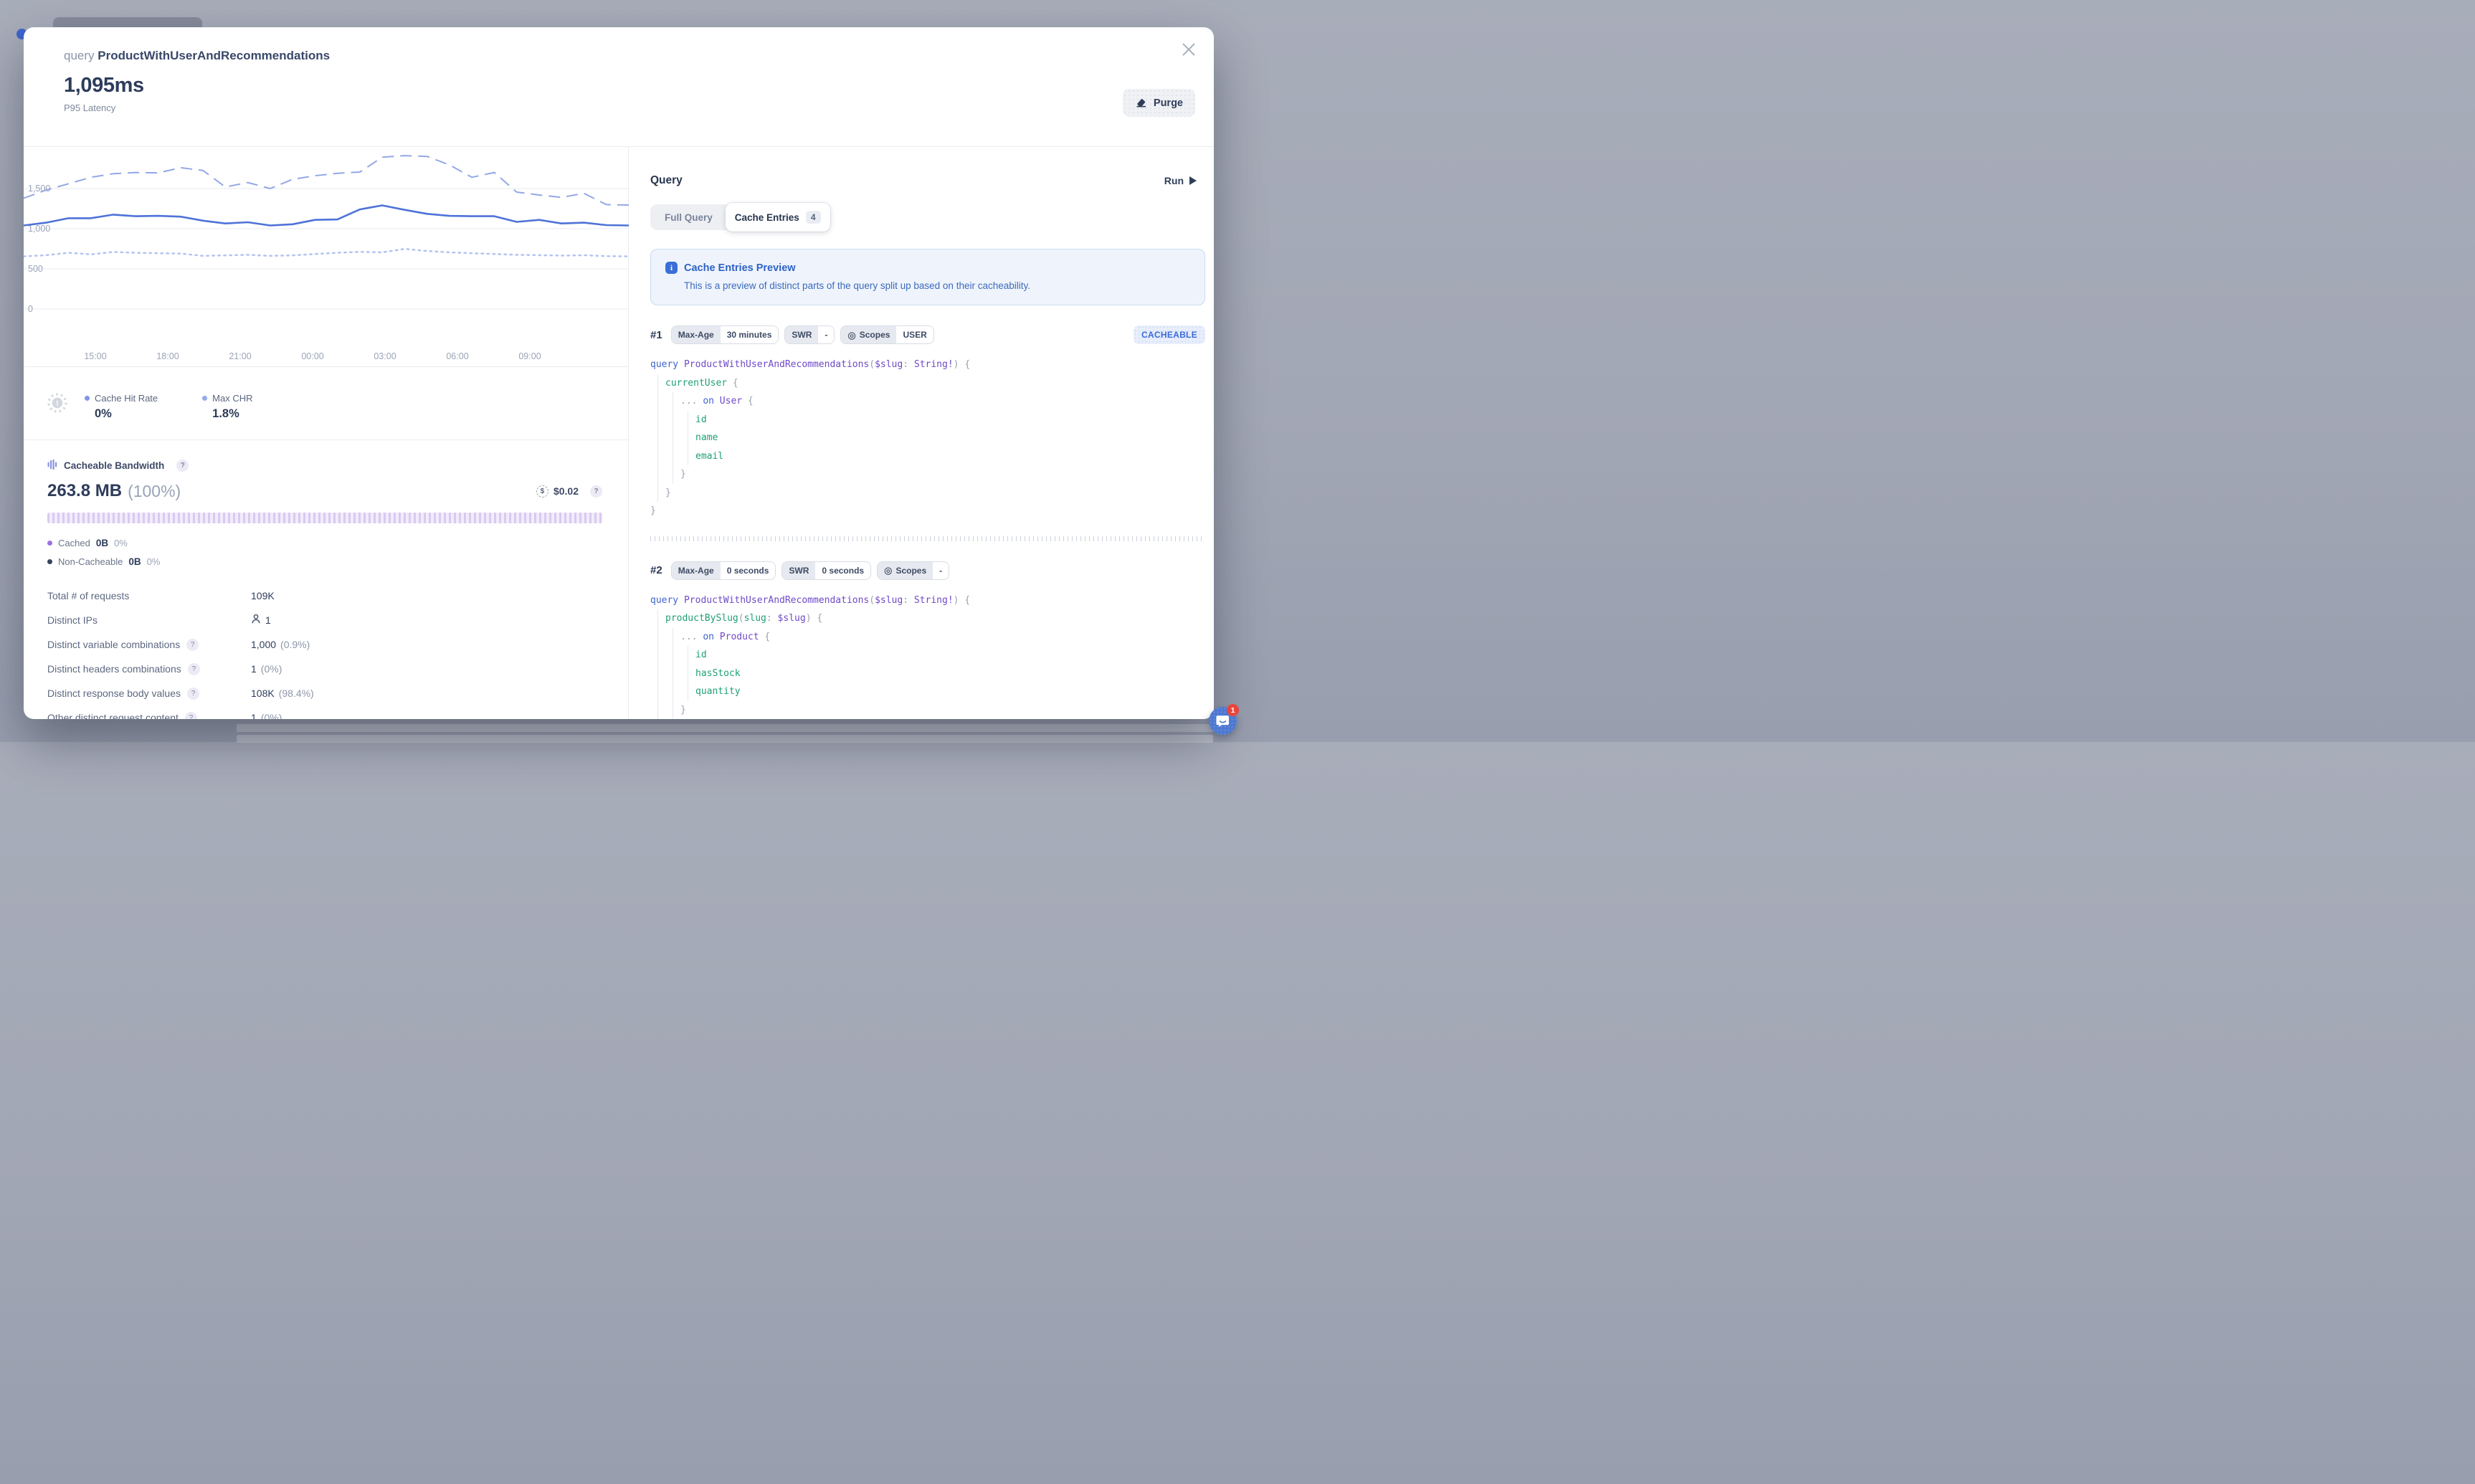  I want to click on cacheable-badge: CACHEABLE, so click(1169, 334).